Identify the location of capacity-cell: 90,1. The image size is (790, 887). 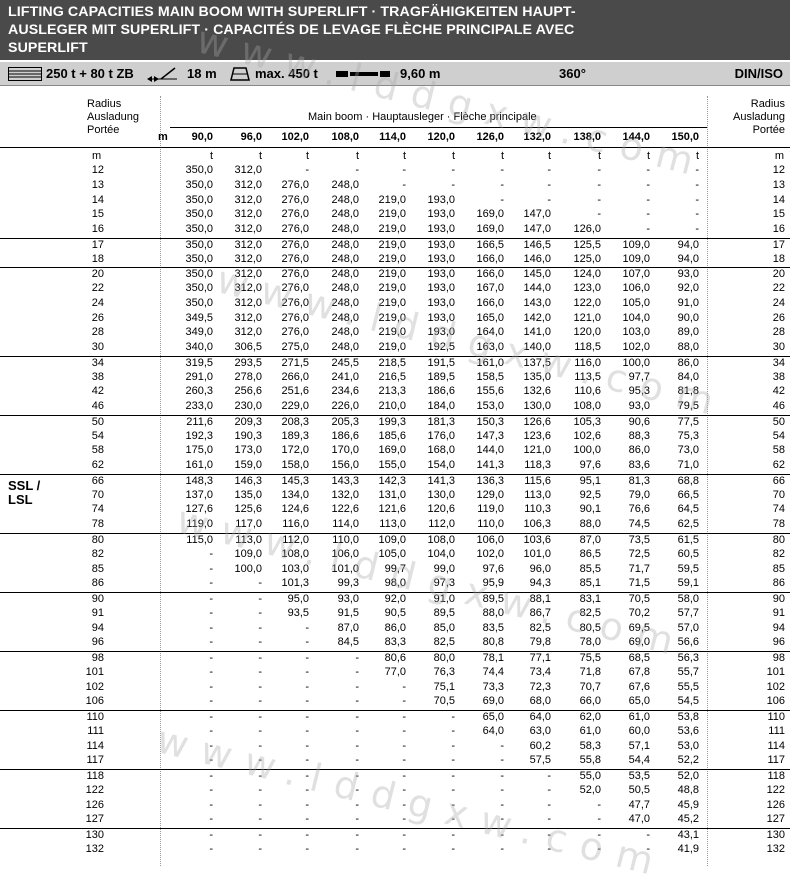
(590, 509).